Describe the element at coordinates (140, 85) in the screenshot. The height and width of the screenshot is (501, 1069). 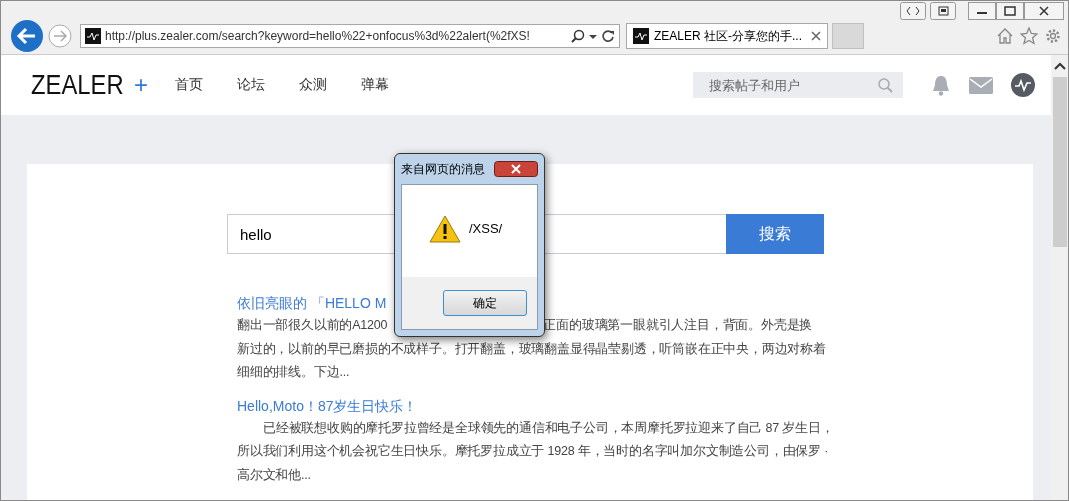
I see `logo-plus: +` at that location.